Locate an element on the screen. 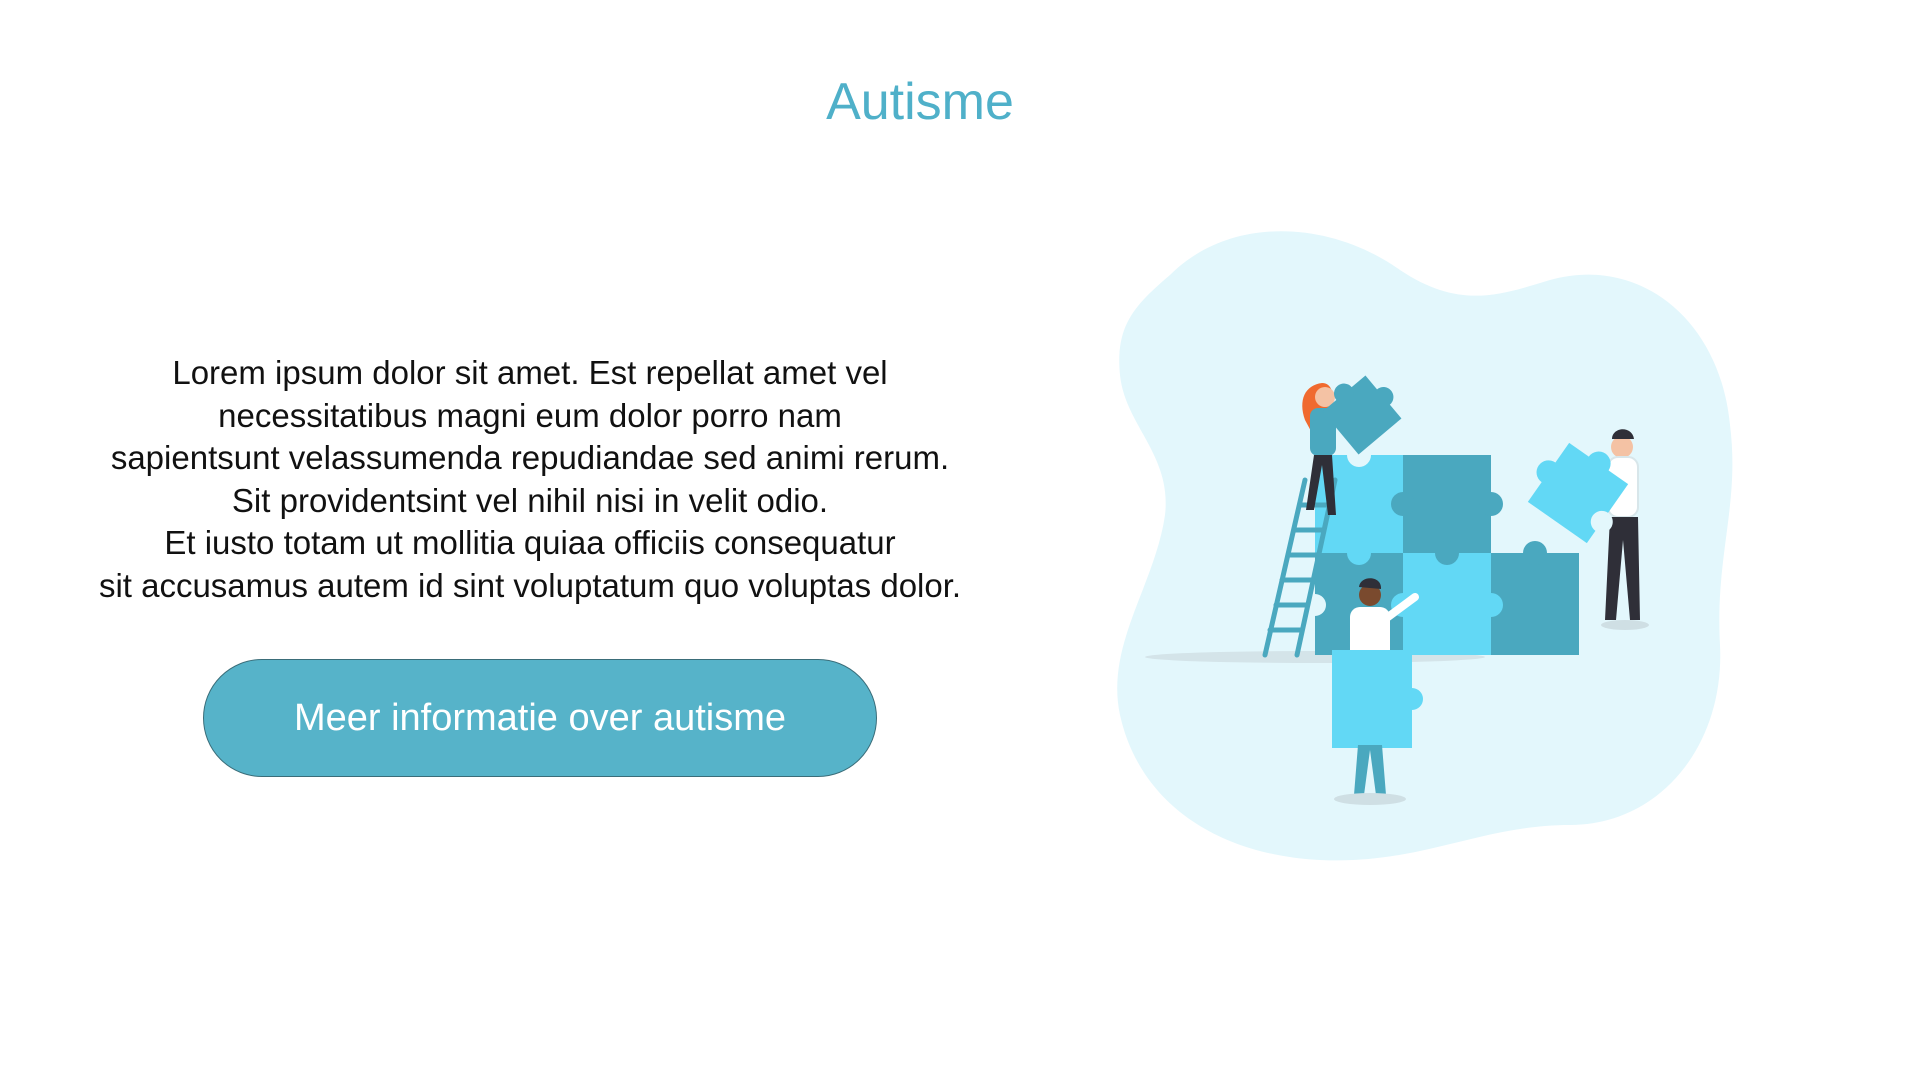 The height and width of the screenshot is (1080, 1920). intro-line: necessitatibus magni eum dolor porro nam is located at coordinates (530, 415).